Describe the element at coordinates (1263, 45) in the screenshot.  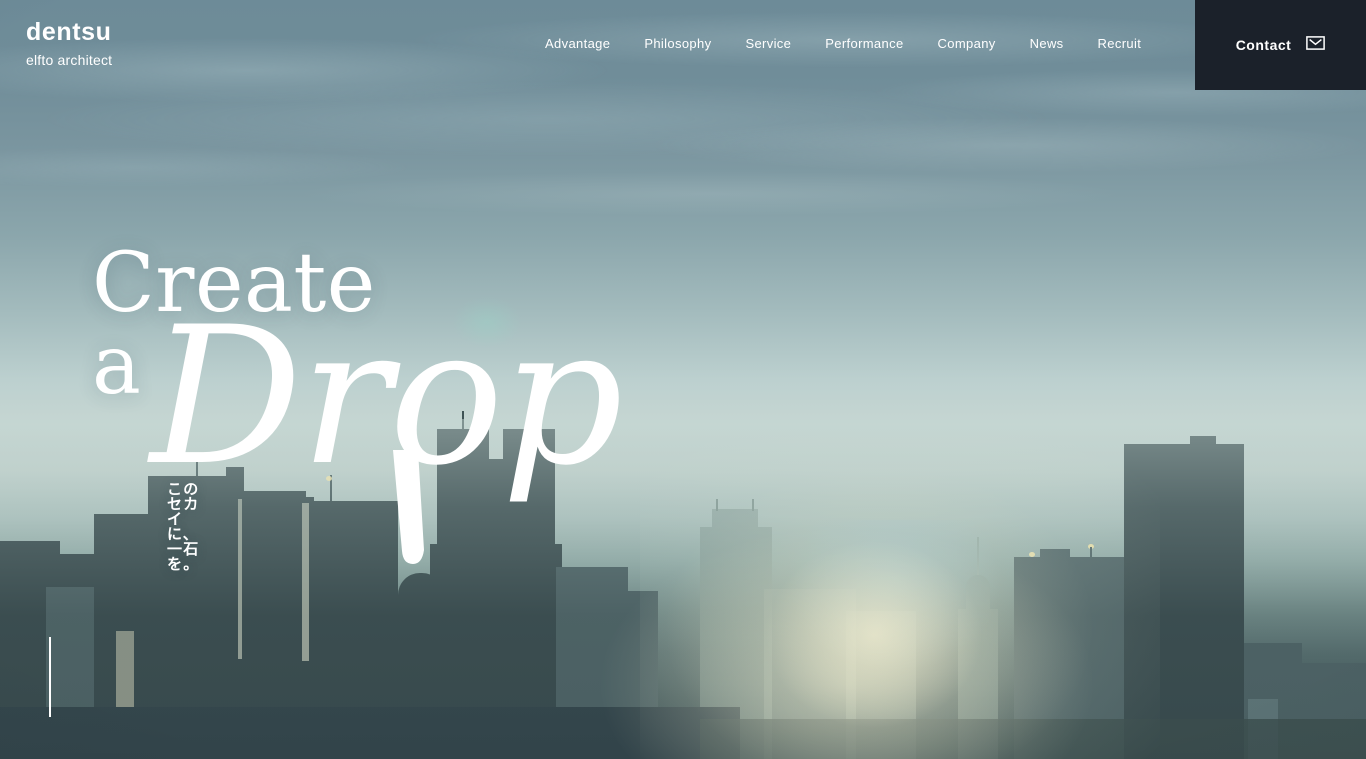
I see `contact-button-label: Contact` at that location.